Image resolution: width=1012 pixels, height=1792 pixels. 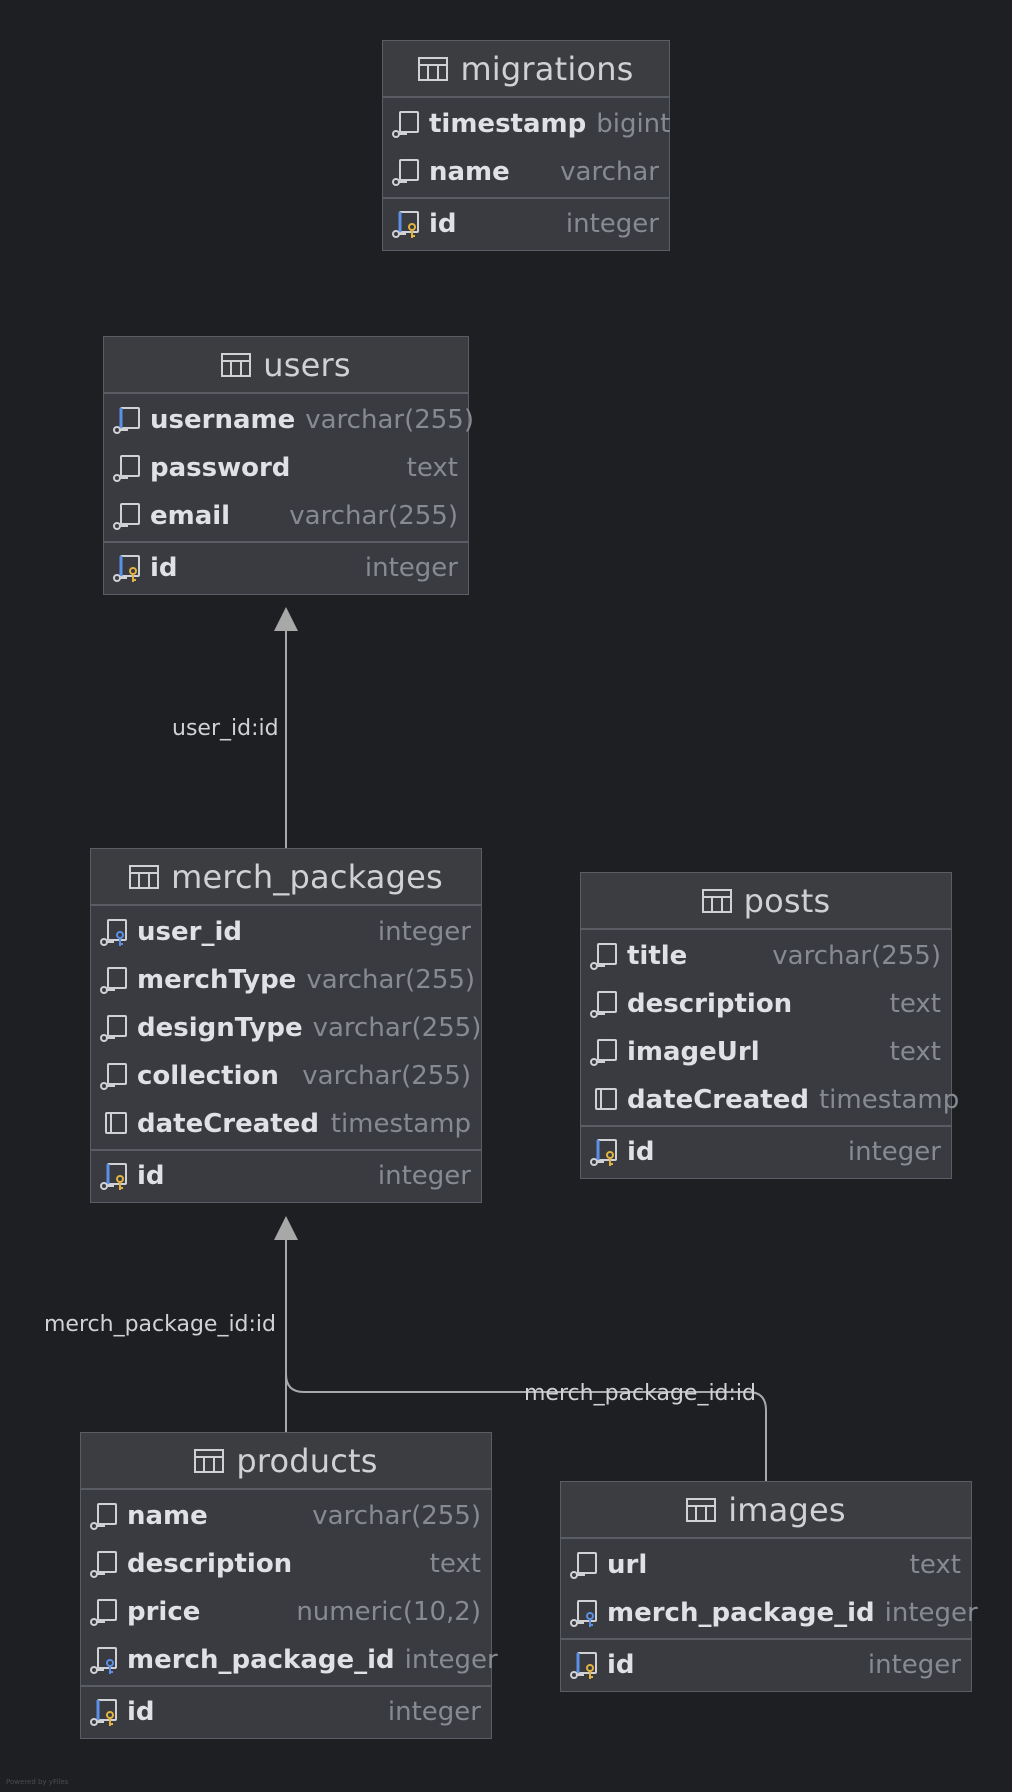 I want to click on column-row: timestamp bigint, so click(x=527, y=124).